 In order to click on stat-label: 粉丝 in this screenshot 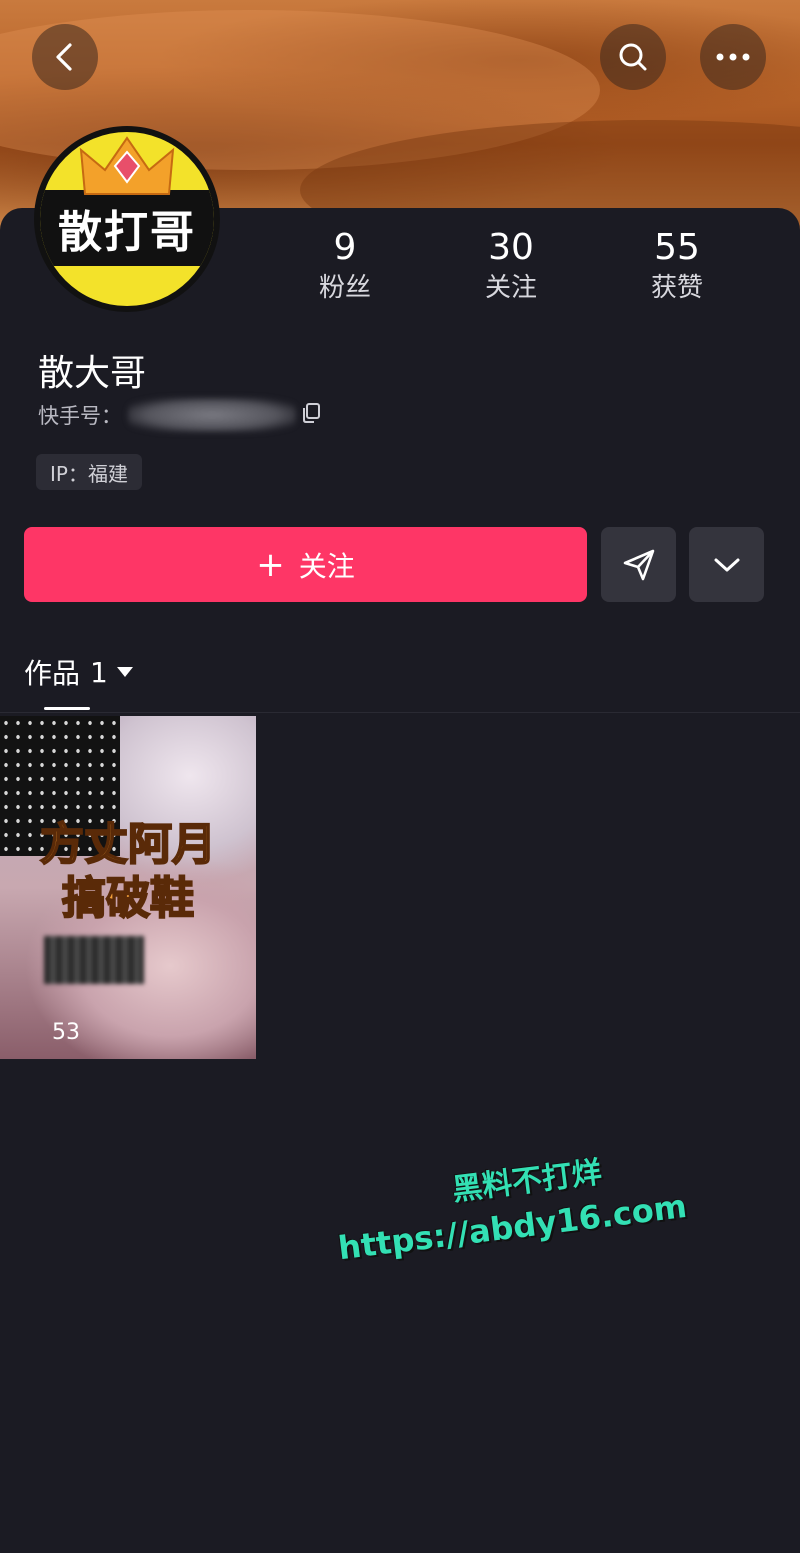, I will do `click(344, 288)`.